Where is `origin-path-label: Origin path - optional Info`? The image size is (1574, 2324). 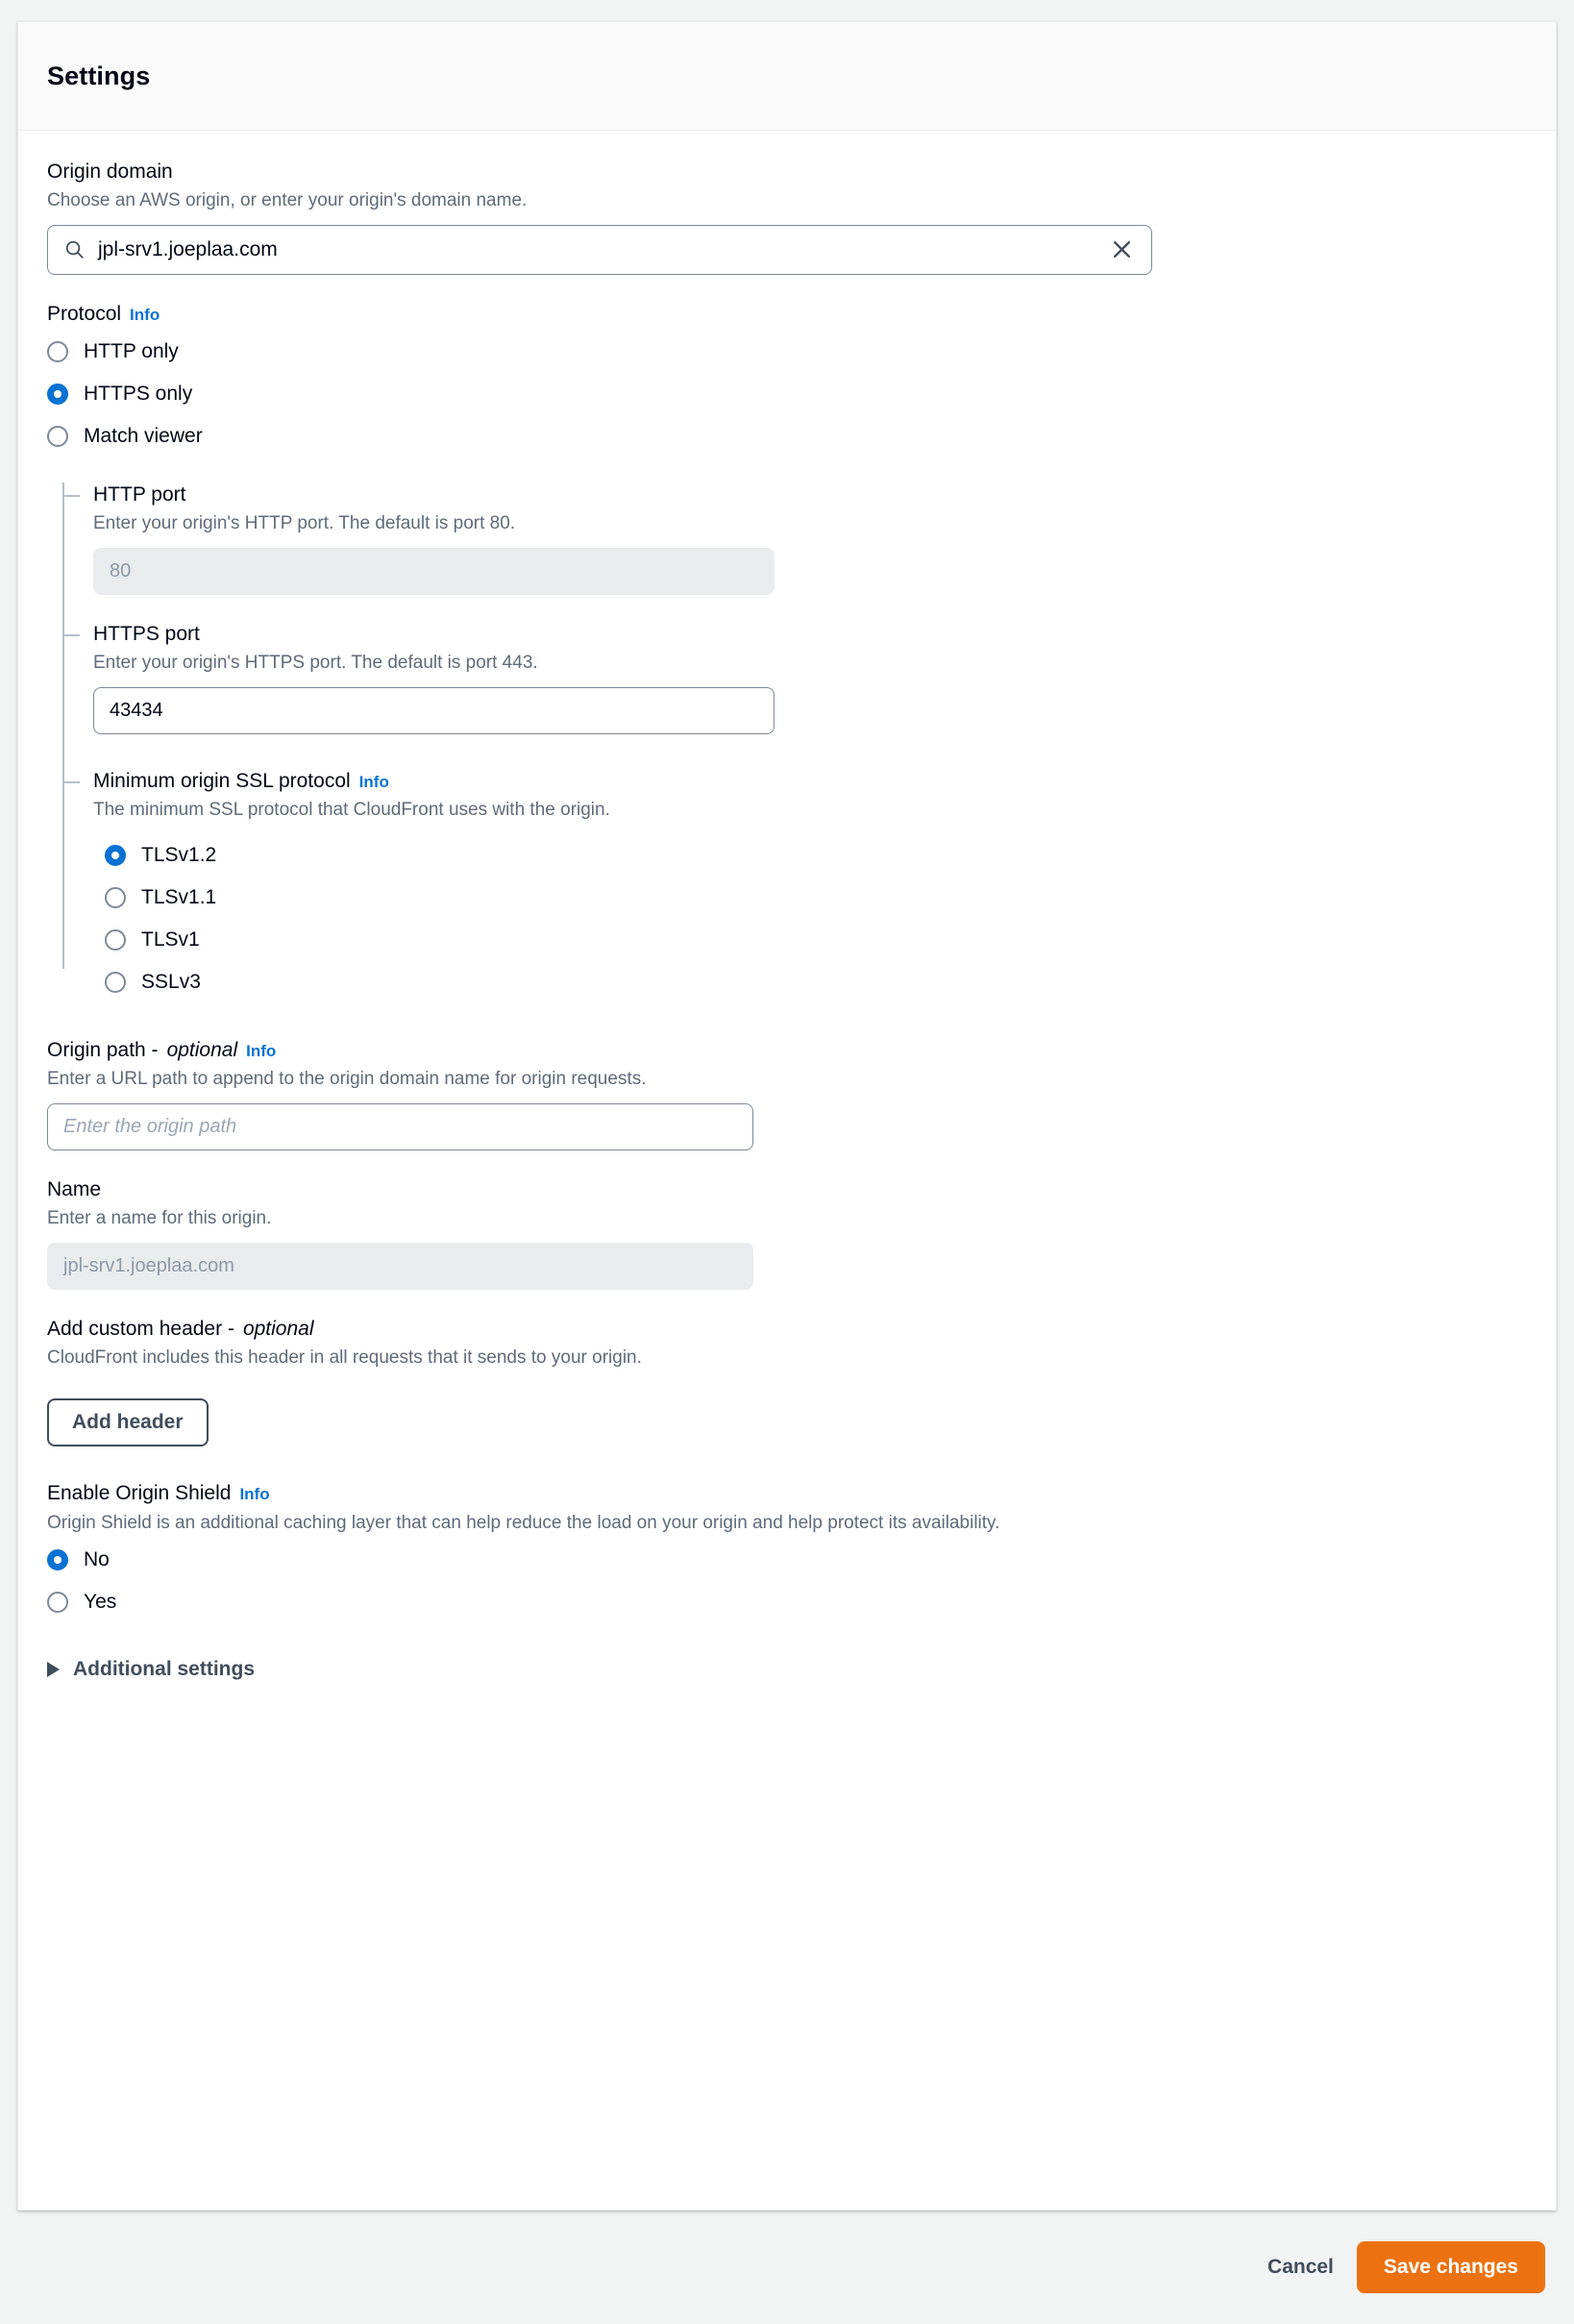
origin-path-label: Origin path - optional Info is located at coordinates (787, 1050).